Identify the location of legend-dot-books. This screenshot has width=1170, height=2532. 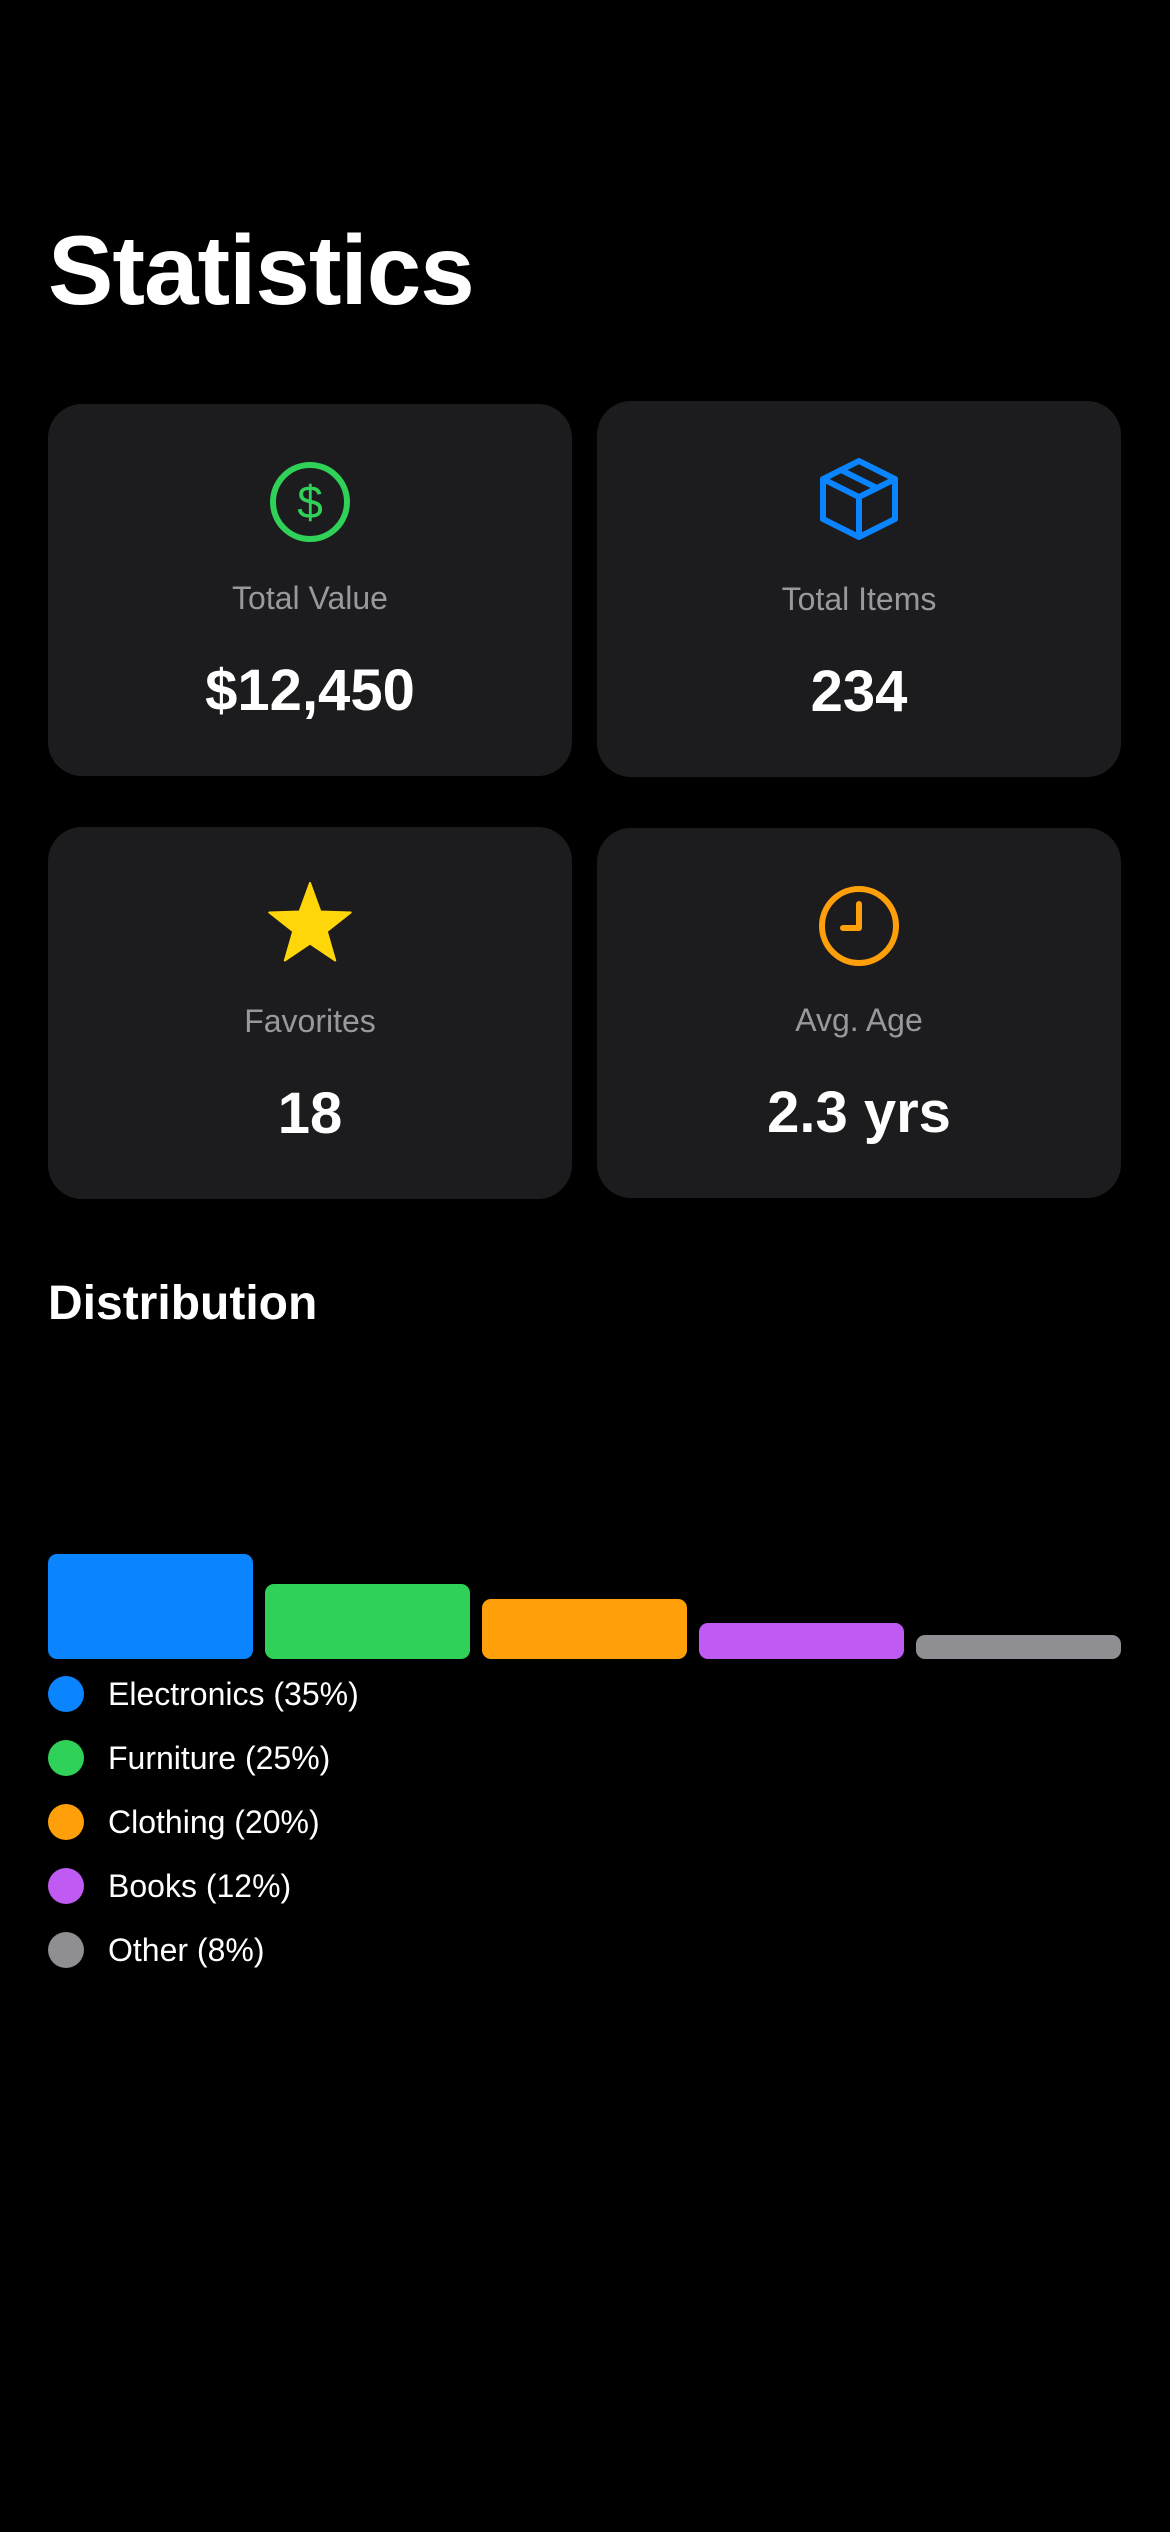
(66, 1886).